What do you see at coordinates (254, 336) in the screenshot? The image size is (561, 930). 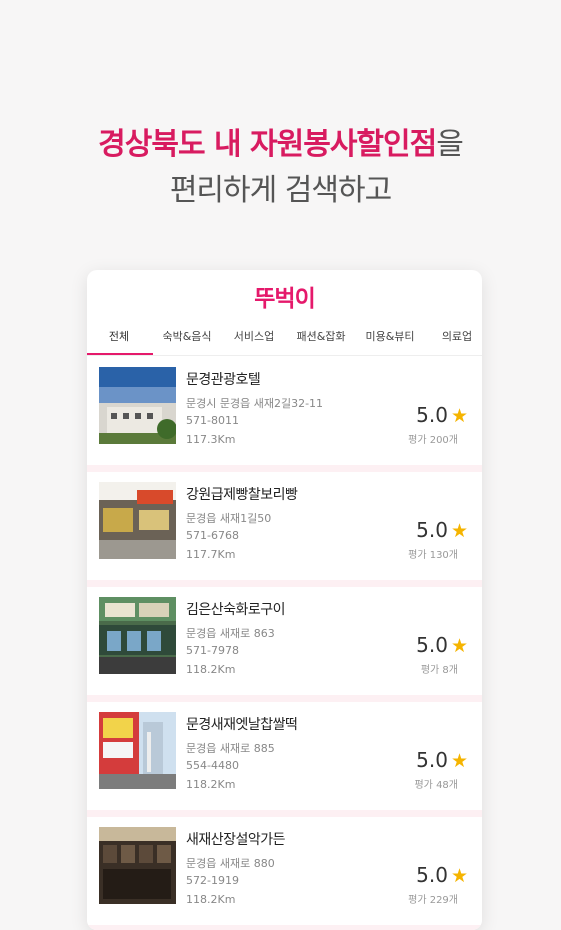 I see `tab-service: 서비스업` at bounding box center [254, 336].